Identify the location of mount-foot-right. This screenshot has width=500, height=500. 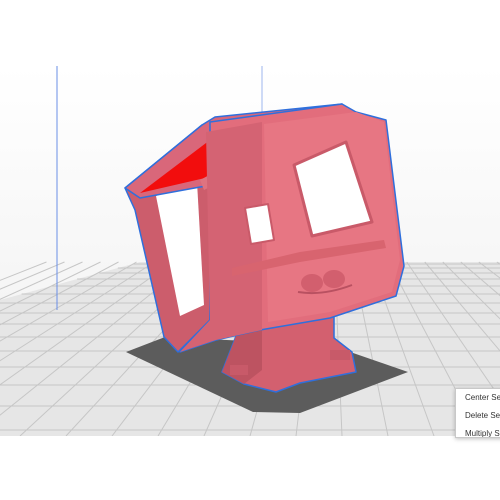
(340, 355).